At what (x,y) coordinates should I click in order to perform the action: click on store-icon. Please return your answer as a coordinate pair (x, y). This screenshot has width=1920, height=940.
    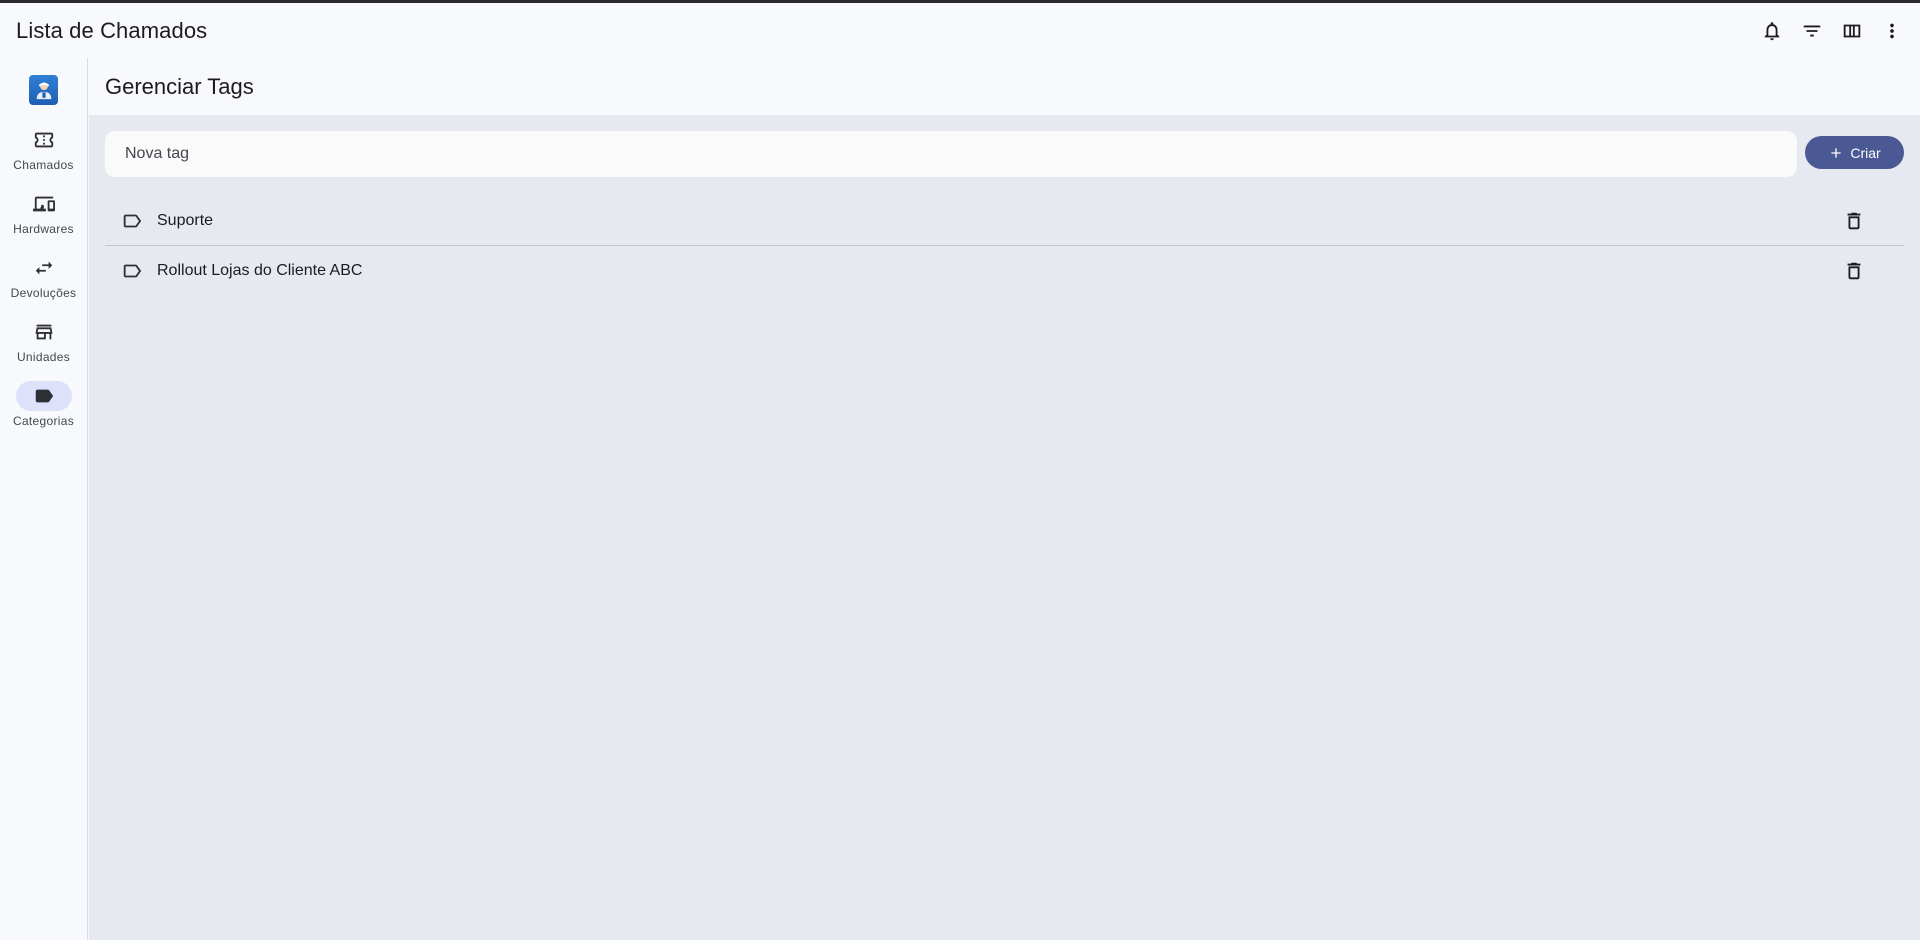
    Looking at the image, I should click on (43, 332).